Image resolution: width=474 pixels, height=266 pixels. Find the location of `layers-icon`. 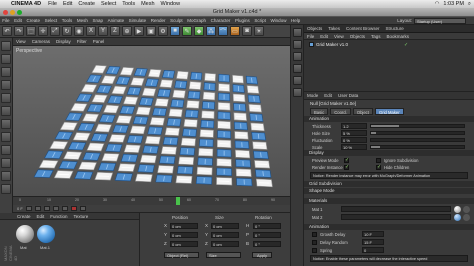

layers-icon is located at coordinates (297, 68).